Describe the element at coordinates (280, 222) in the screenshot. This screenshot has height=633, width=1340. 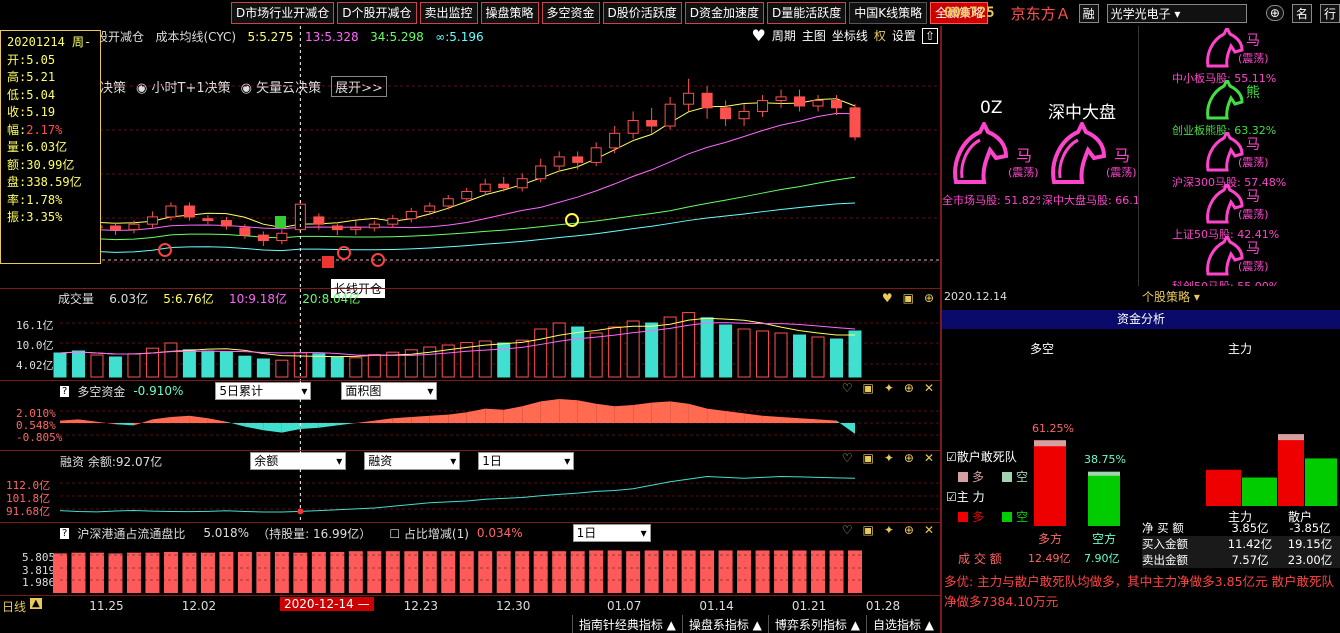
I see `sell-signal-icon` at that location.